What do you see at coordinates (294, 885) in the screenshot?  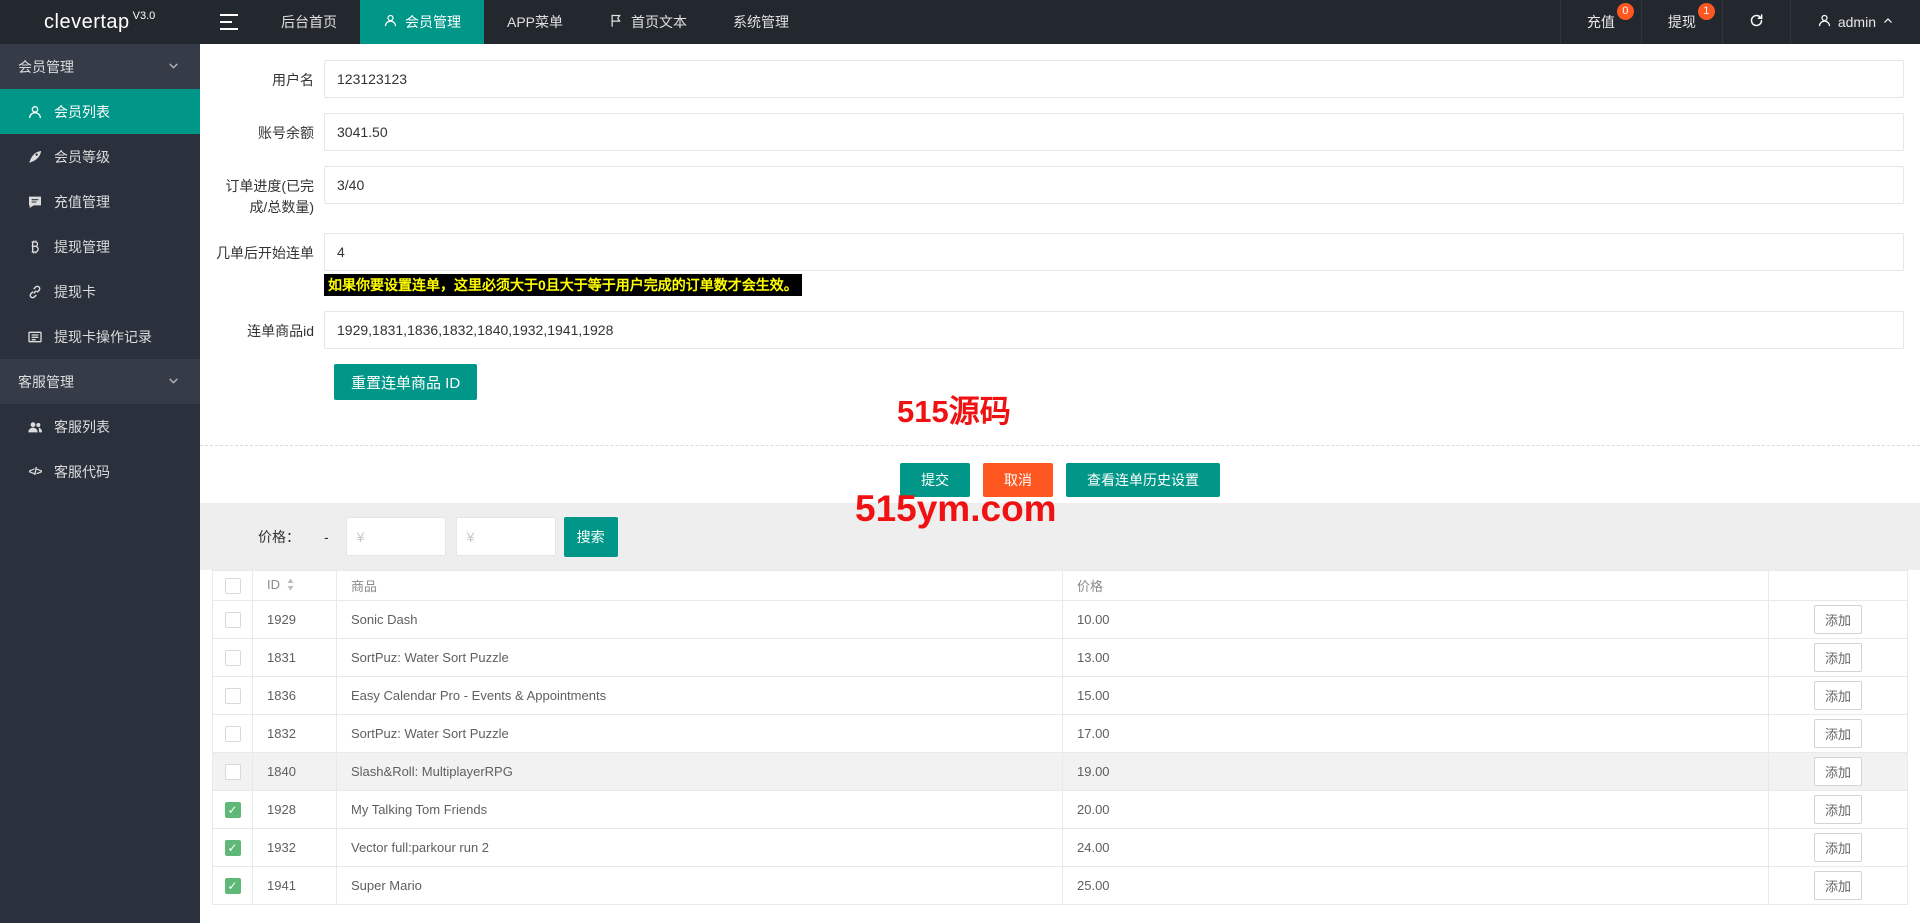 I see `cell-id: 1941` at bounding box center [294, 885].